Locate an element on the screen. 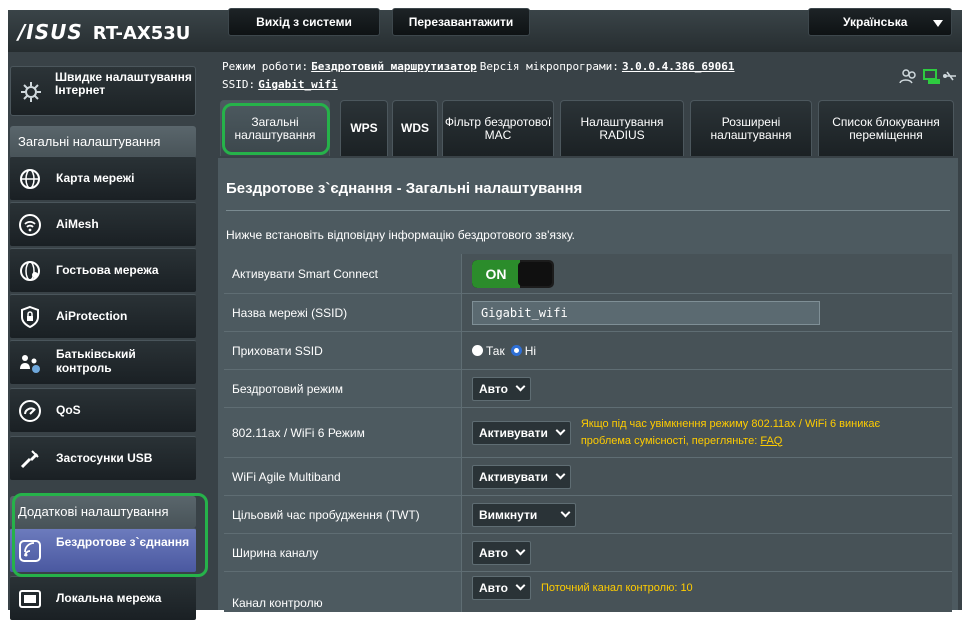 This screenshot has height=620, width=962. mode-label: Режим роботи: is located at coordinates (265, 66).